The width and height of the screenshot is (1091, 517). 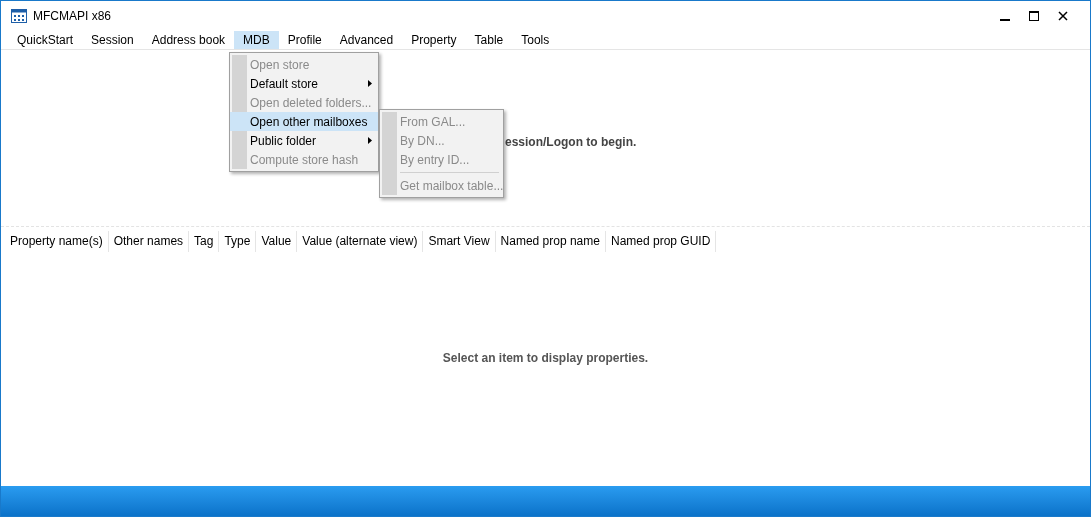 What do you see at coordinates (45, 40) in the screenshot?
I see `menu-bar-item: QuickStart` at bounding box center [45, 40].